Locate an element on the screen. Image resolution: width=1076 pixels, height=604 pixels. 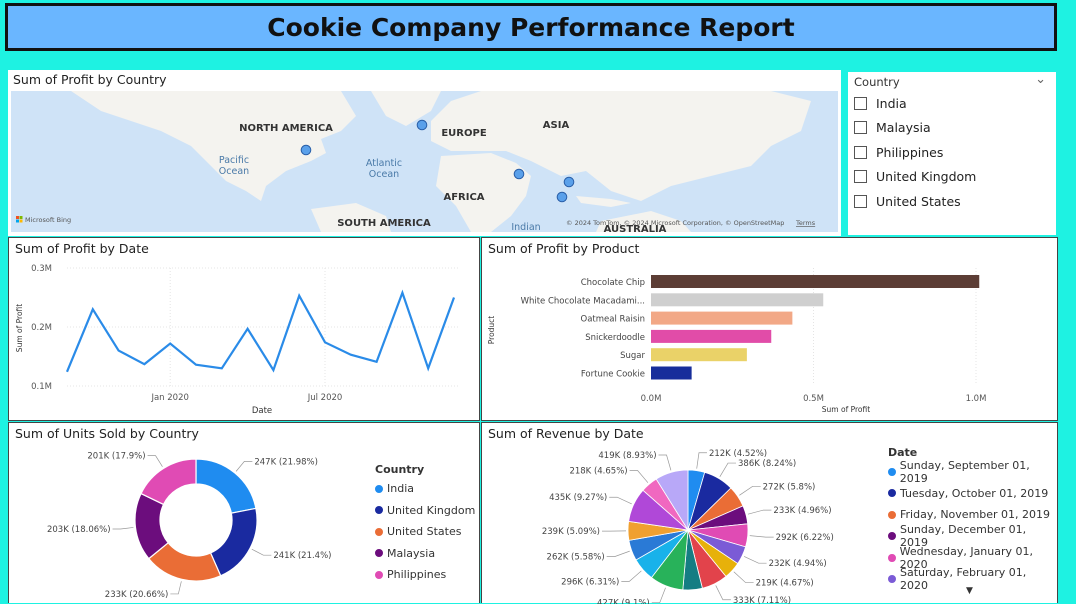
map-marker-india is located at coordinates (519, 174).